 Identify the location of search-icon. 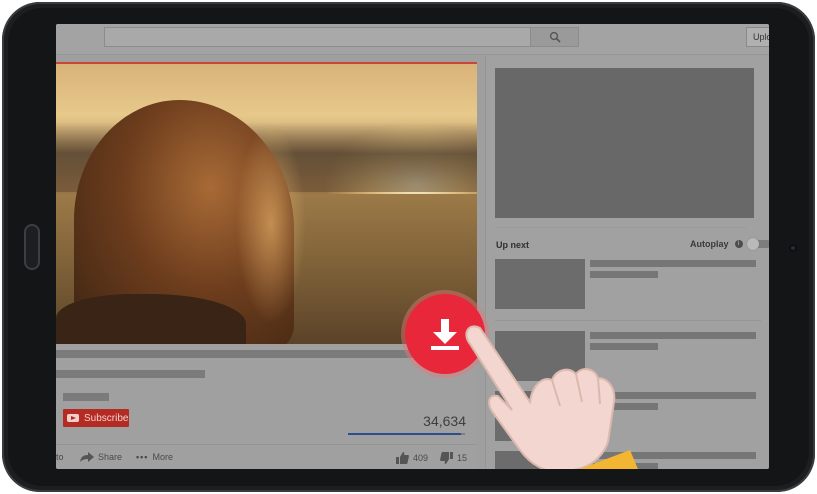
(555, 37).